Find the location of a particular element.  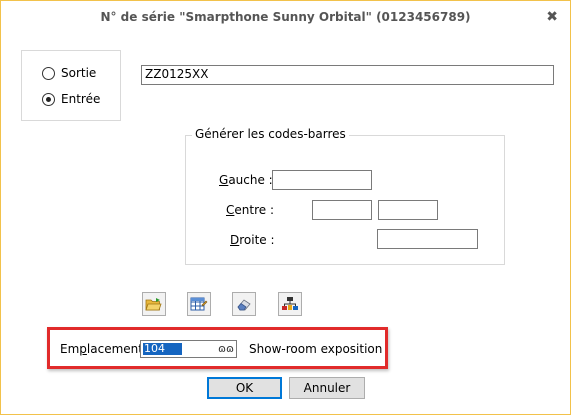

serial-number-input: ZZ0125XX is located at coordinates (347, 75).